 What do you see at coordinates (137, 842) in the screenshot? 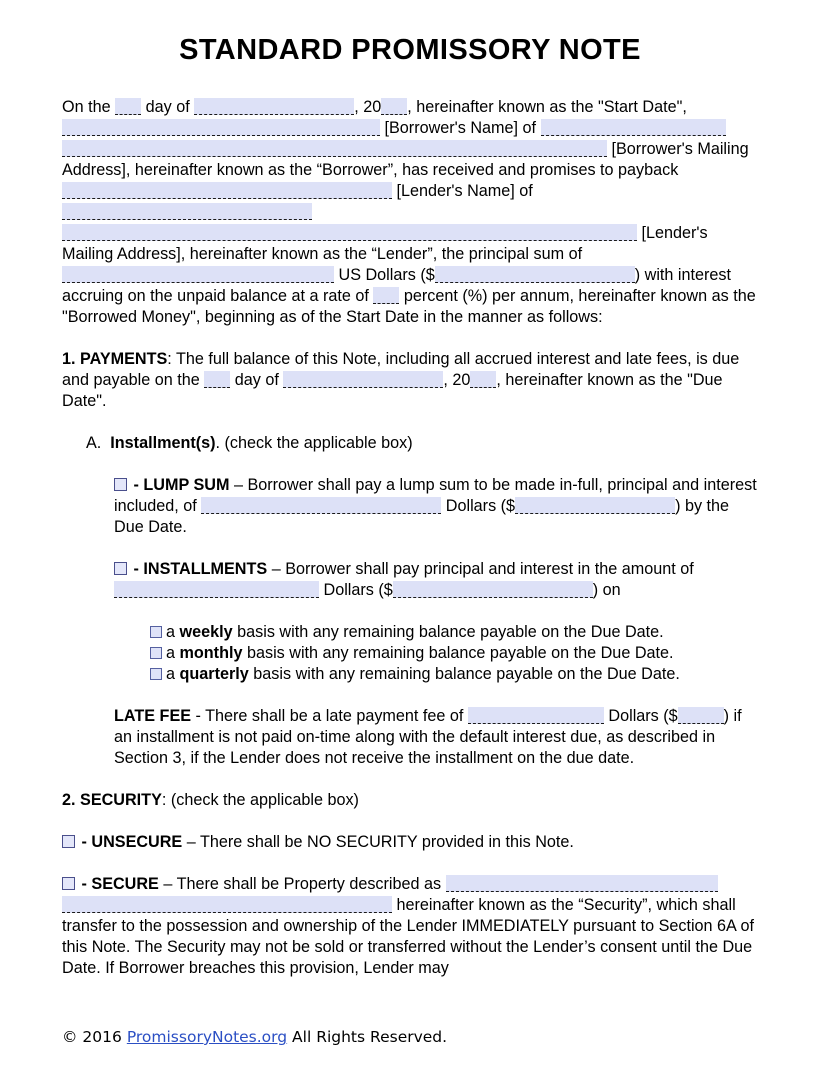
I see `unsecure-heading: UNSECURE` at bounding box center [137, 842].